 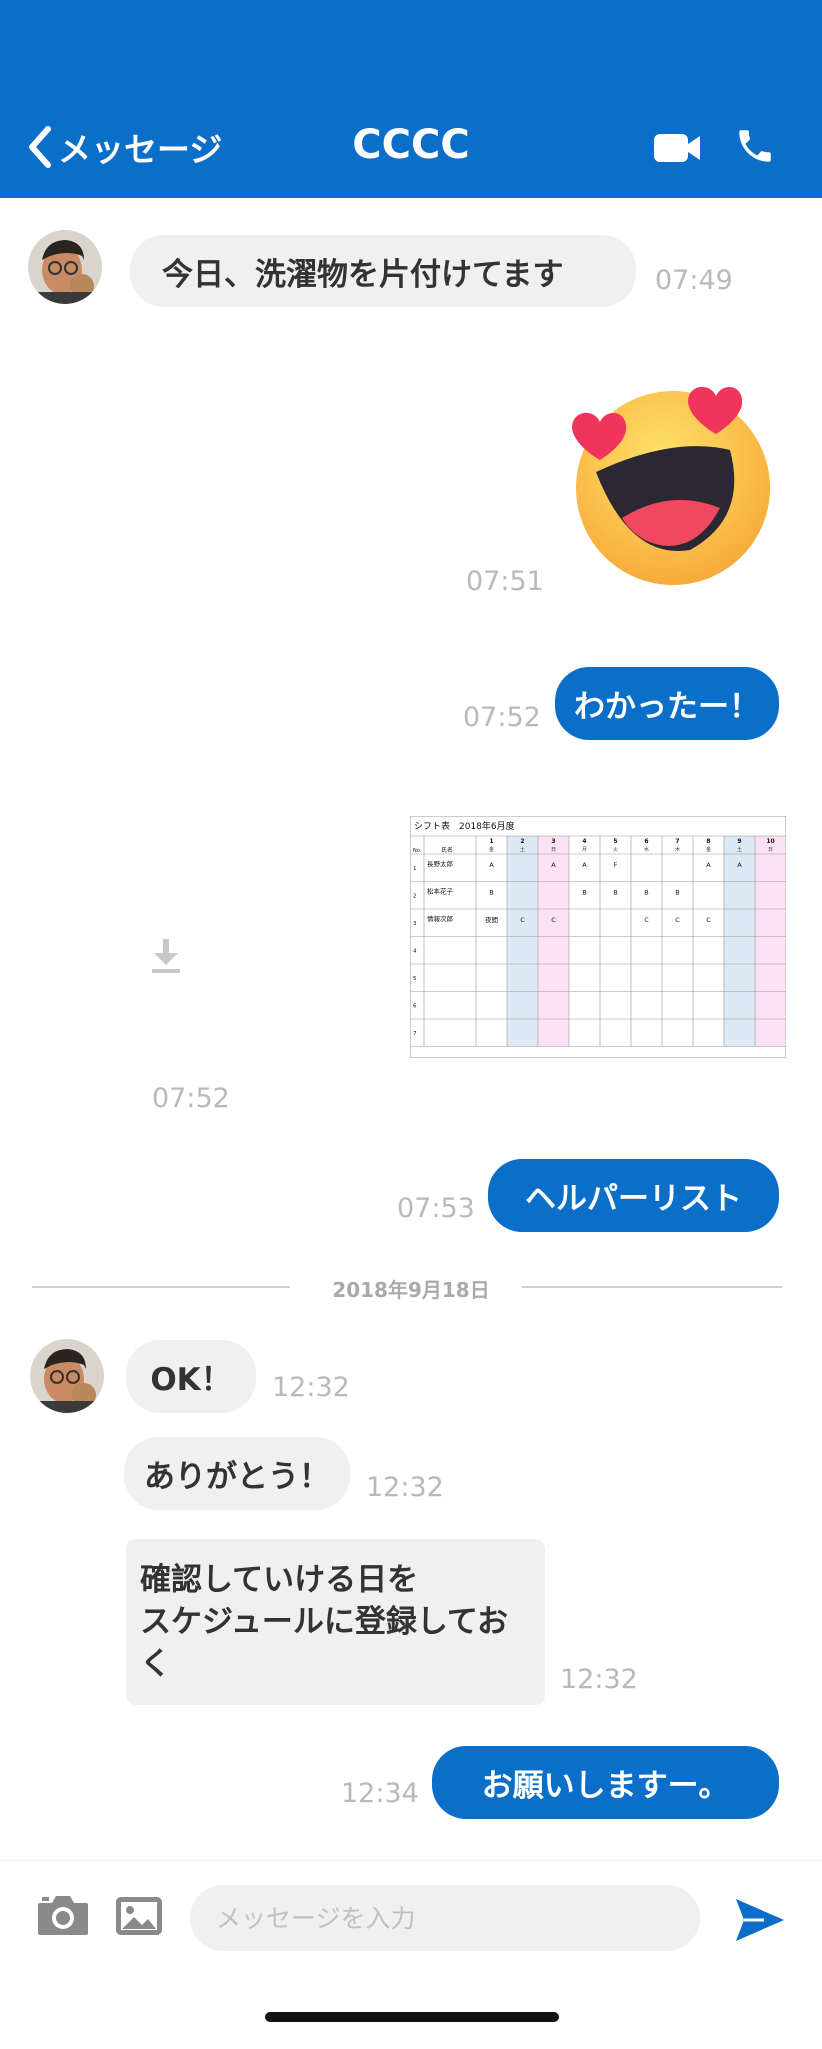 What do you see at coordinates (166, 956) in the screenshot?
I see `download-icon` at bounding box center [166, 956].